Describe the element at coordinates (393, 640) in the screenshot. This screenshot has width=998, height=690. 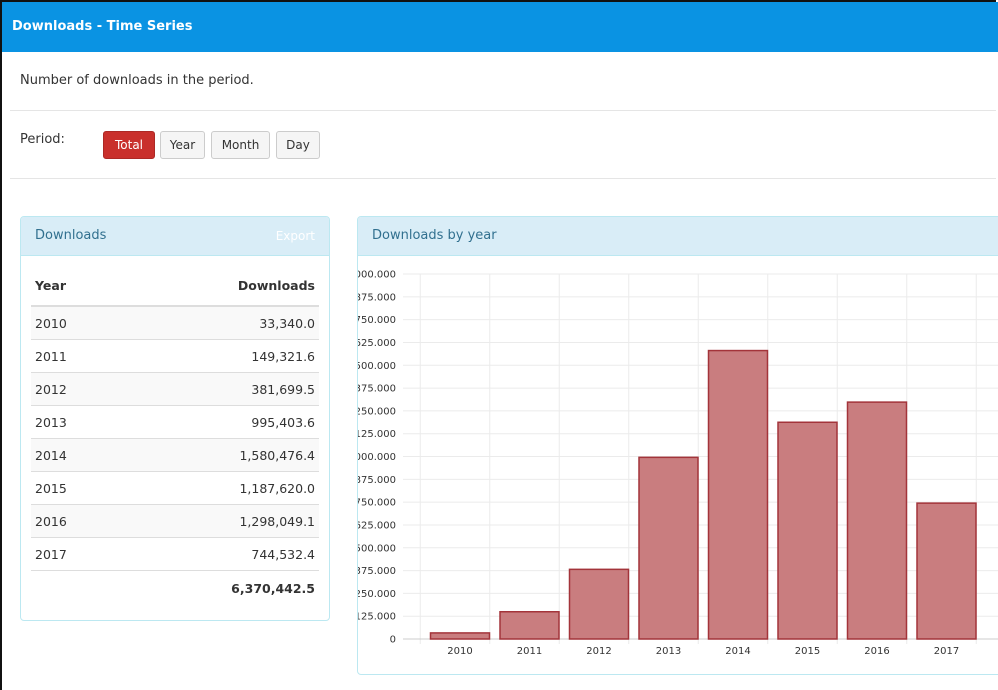
I see `y-tick-label: 0` at that location.